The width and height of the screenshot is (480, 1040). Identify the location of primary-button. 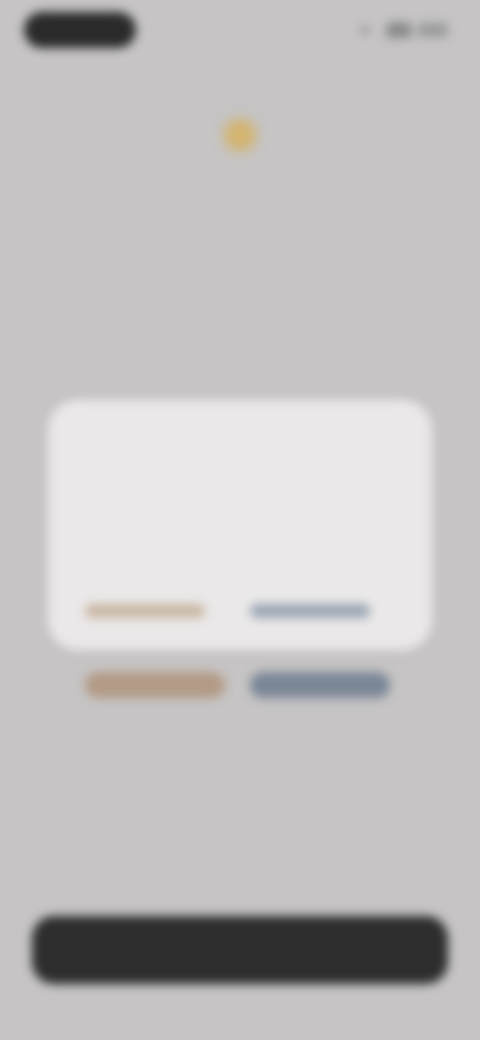
(240, 950).